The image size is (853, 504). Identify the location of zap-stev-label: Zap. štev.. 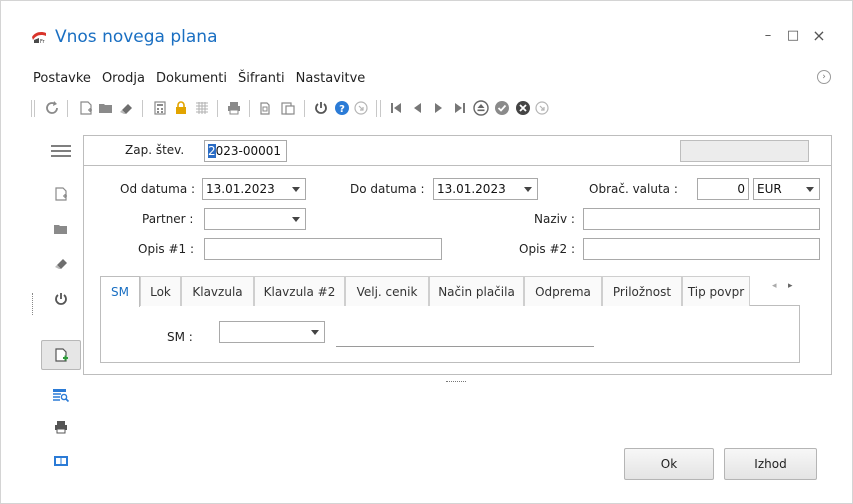
(155, 150).